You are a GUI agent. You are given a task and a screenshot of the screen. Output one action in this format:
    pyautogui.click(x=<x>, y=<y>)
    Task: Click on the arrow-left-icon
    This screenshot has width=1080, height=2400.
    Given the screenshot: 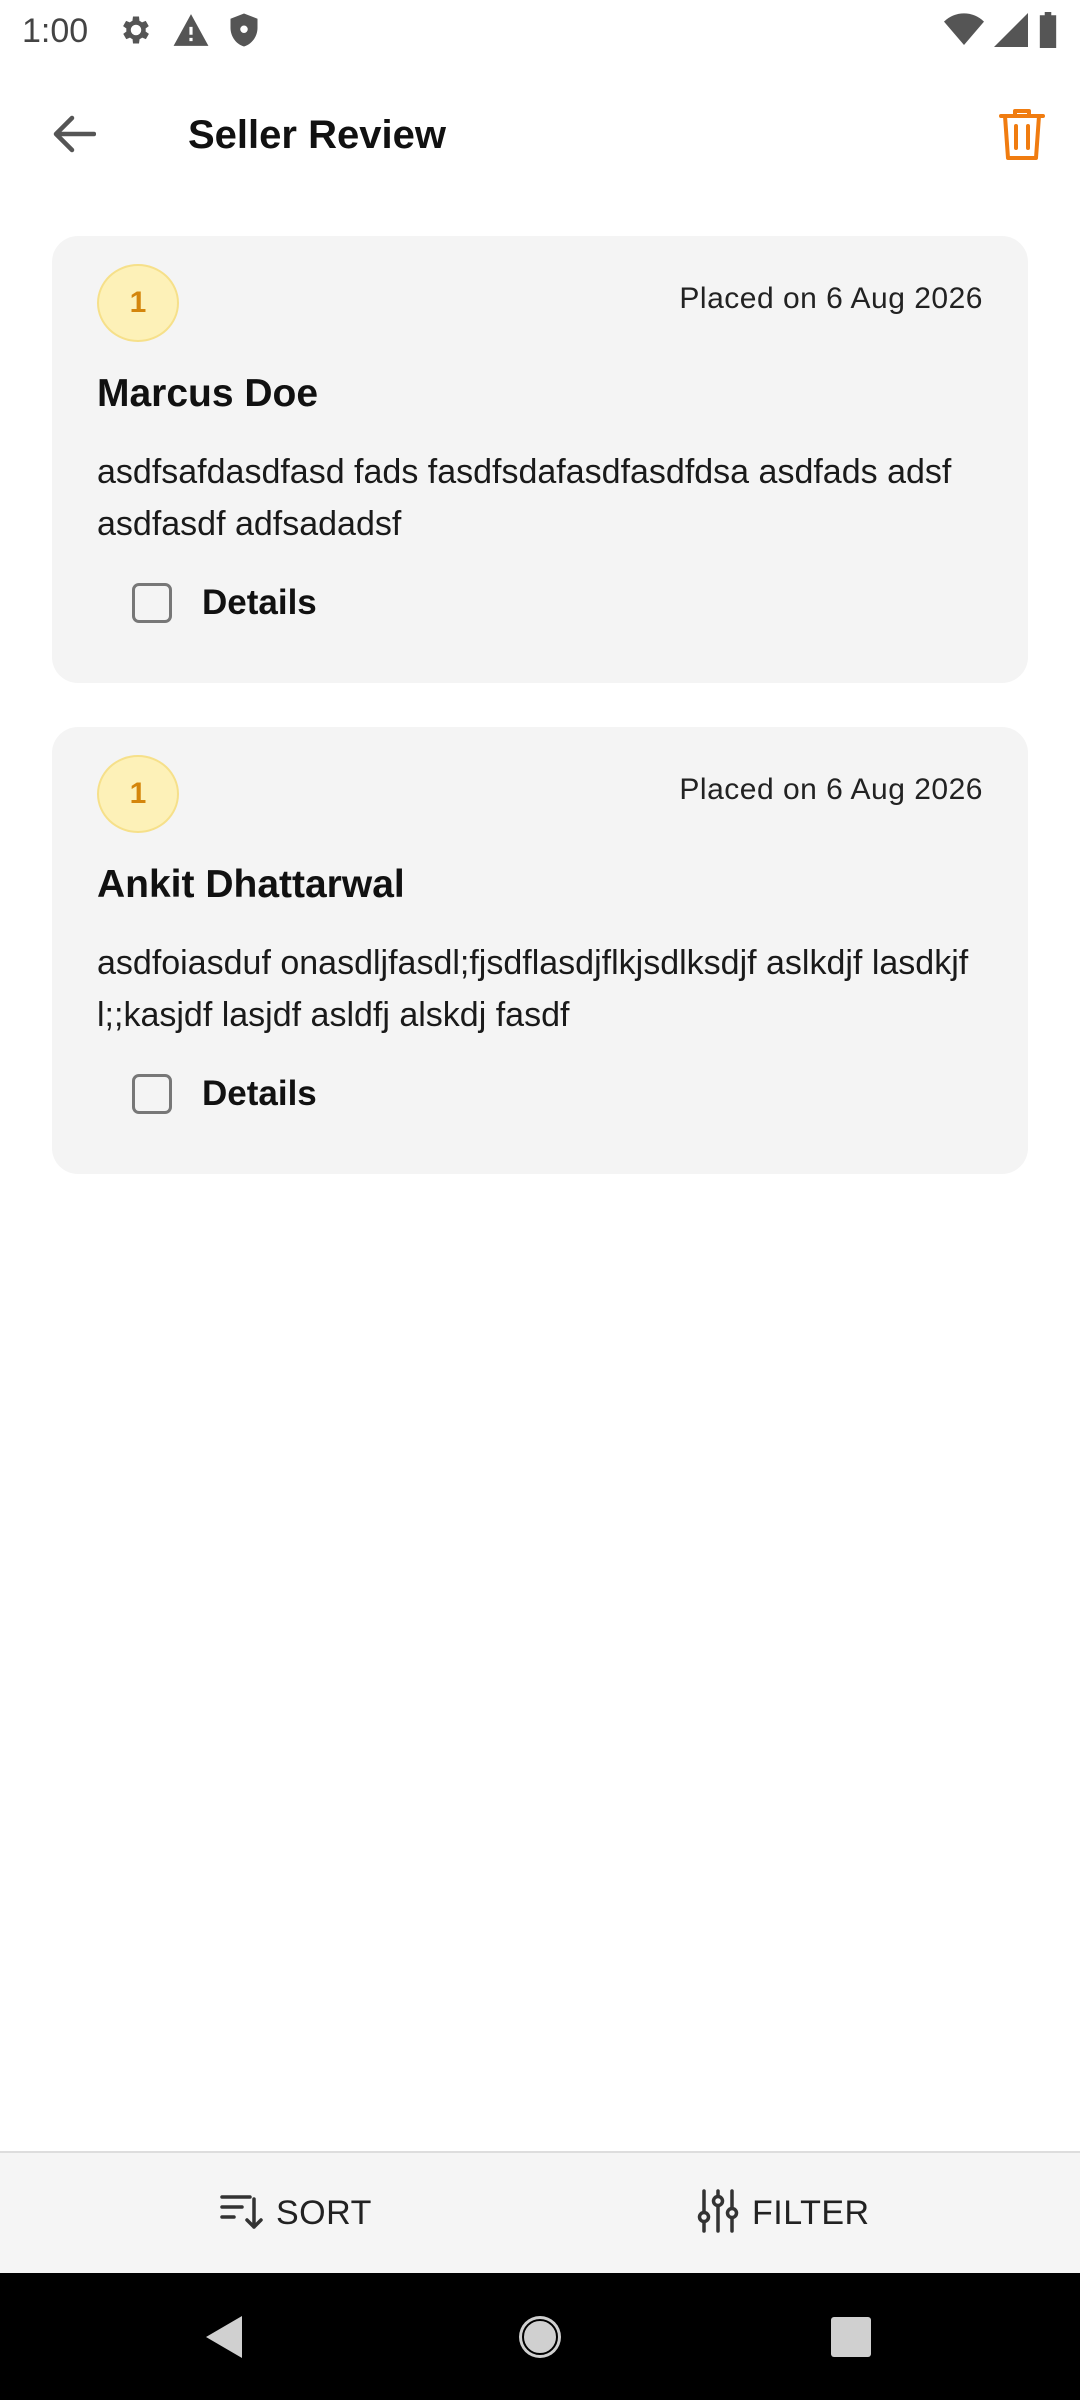 What is the action you would take?
    pyautogui.click(x=73, y=136)
    